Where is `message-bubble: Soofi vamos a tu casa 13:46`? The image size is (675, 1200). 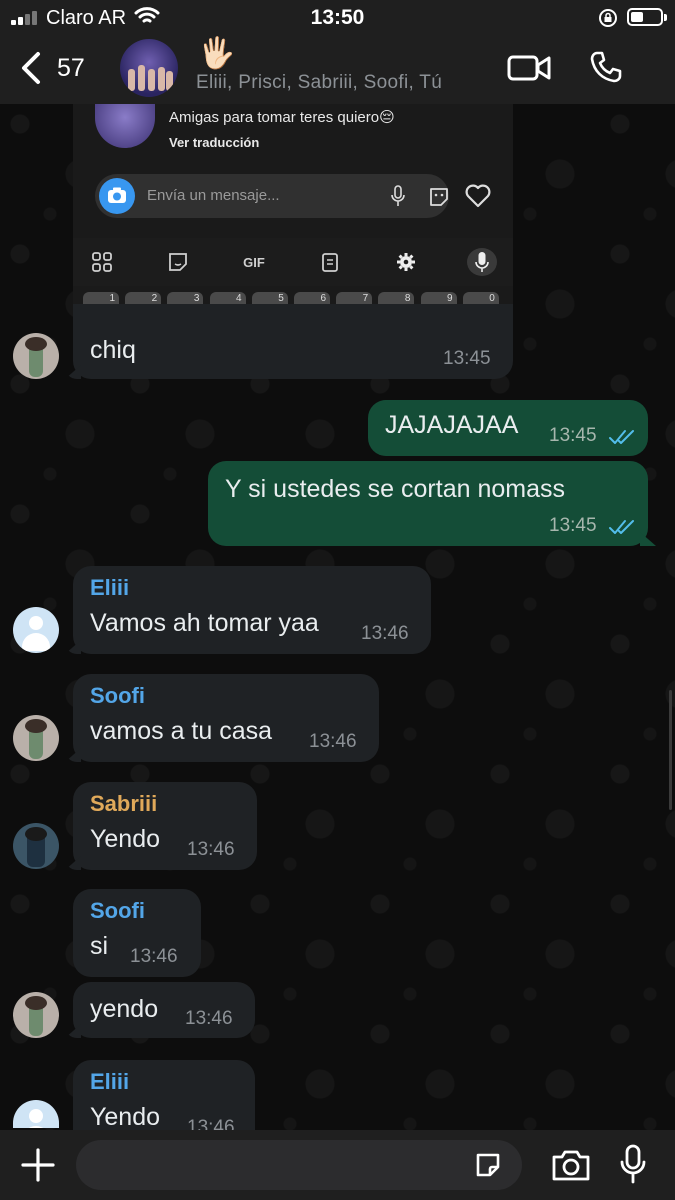
message-bubble: Soofi vamos a tu casa 13:46 is located at coordinates (222, 718).